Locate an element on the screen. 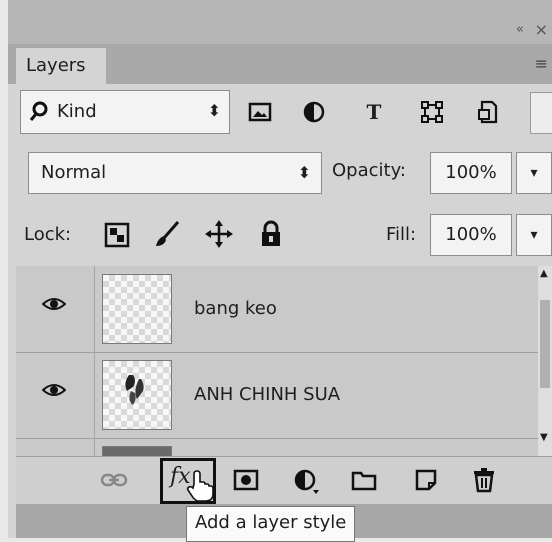 This screenshot has width=552, height=542. lock-brush-icon is located at coordinates (167, 234).